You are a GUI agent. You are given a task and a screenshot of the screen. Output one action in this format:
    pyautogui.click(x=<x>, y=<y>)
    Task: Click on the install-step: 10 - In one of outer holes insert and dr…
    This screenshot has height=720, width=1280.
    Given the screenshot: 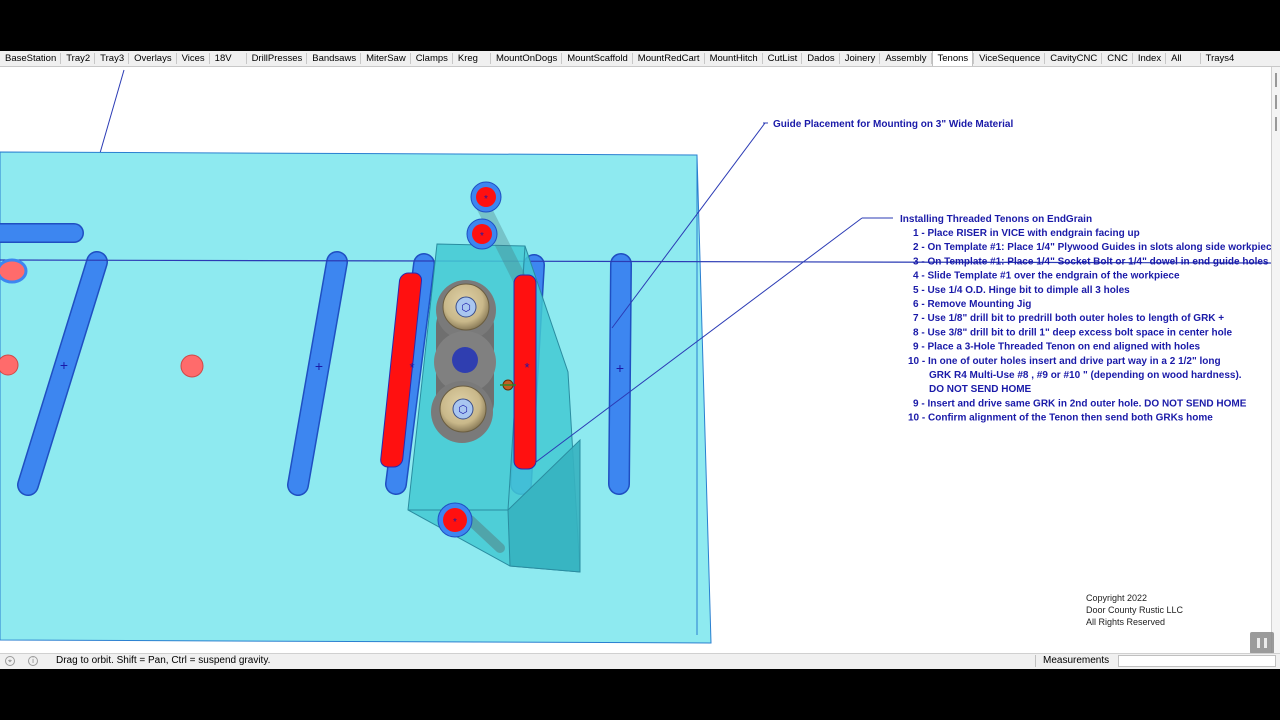 What is the action you would take?
    pyautogui.click(x=1064, y=361)
    